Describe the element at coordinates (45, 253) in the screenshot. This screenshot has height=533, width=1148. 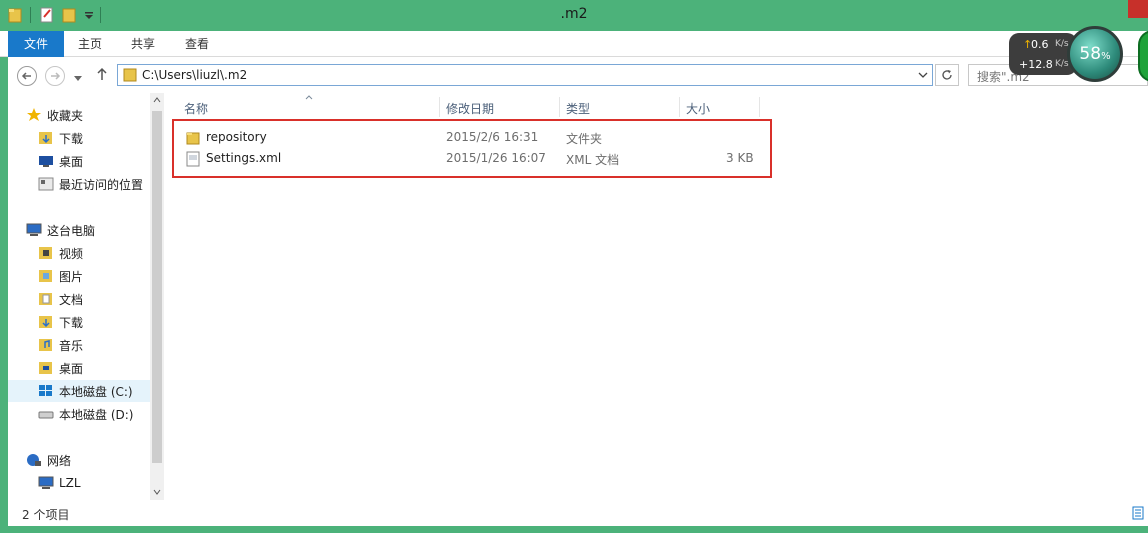
I see `videos-folder-icon` at that location.